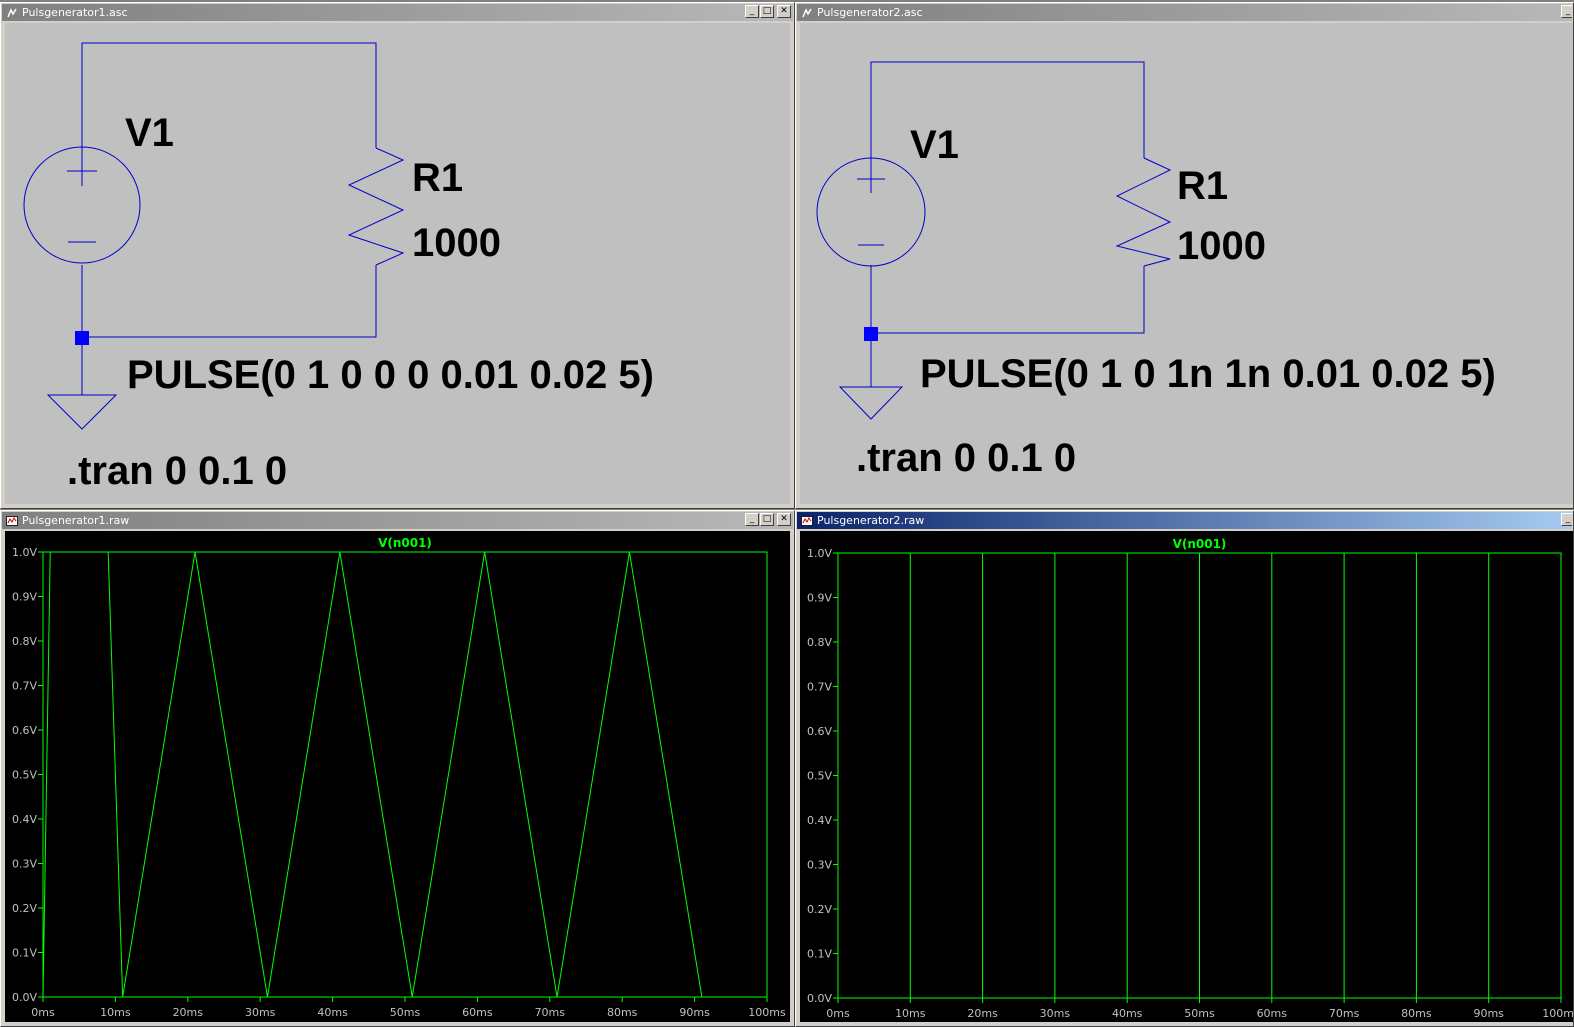  Describe the element at coordinates (1199, 1013) in the screenshot. I see `x-tick-label: 50ms` at that location.